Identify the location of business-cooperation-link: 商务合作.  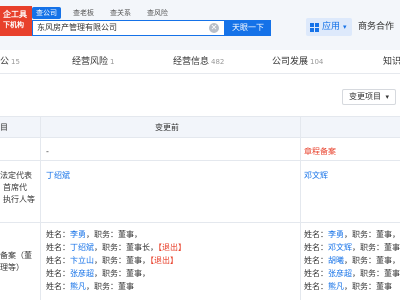
(376, 27).